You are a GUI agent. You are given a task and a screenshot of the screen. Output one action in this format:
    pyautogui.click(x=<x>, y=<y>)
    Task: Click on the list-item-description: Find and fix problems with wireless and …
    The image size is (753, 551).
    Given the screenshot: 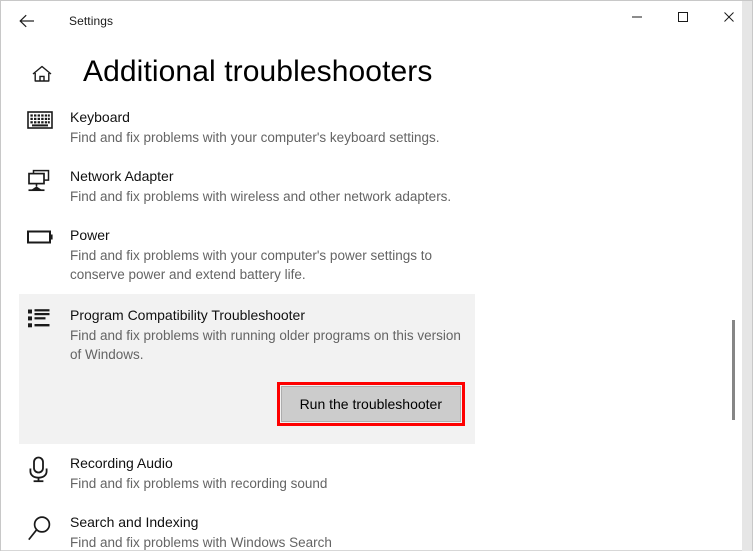 What is the action you would take?
    pyautogui.click(x=261, y=196)
    